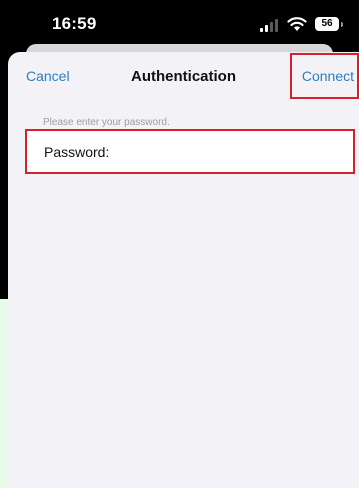 This screenshot has height=488, width=359. Describe the element at coordinates (297, 24) in the screenshot. I see `wifi-icon` at that location.